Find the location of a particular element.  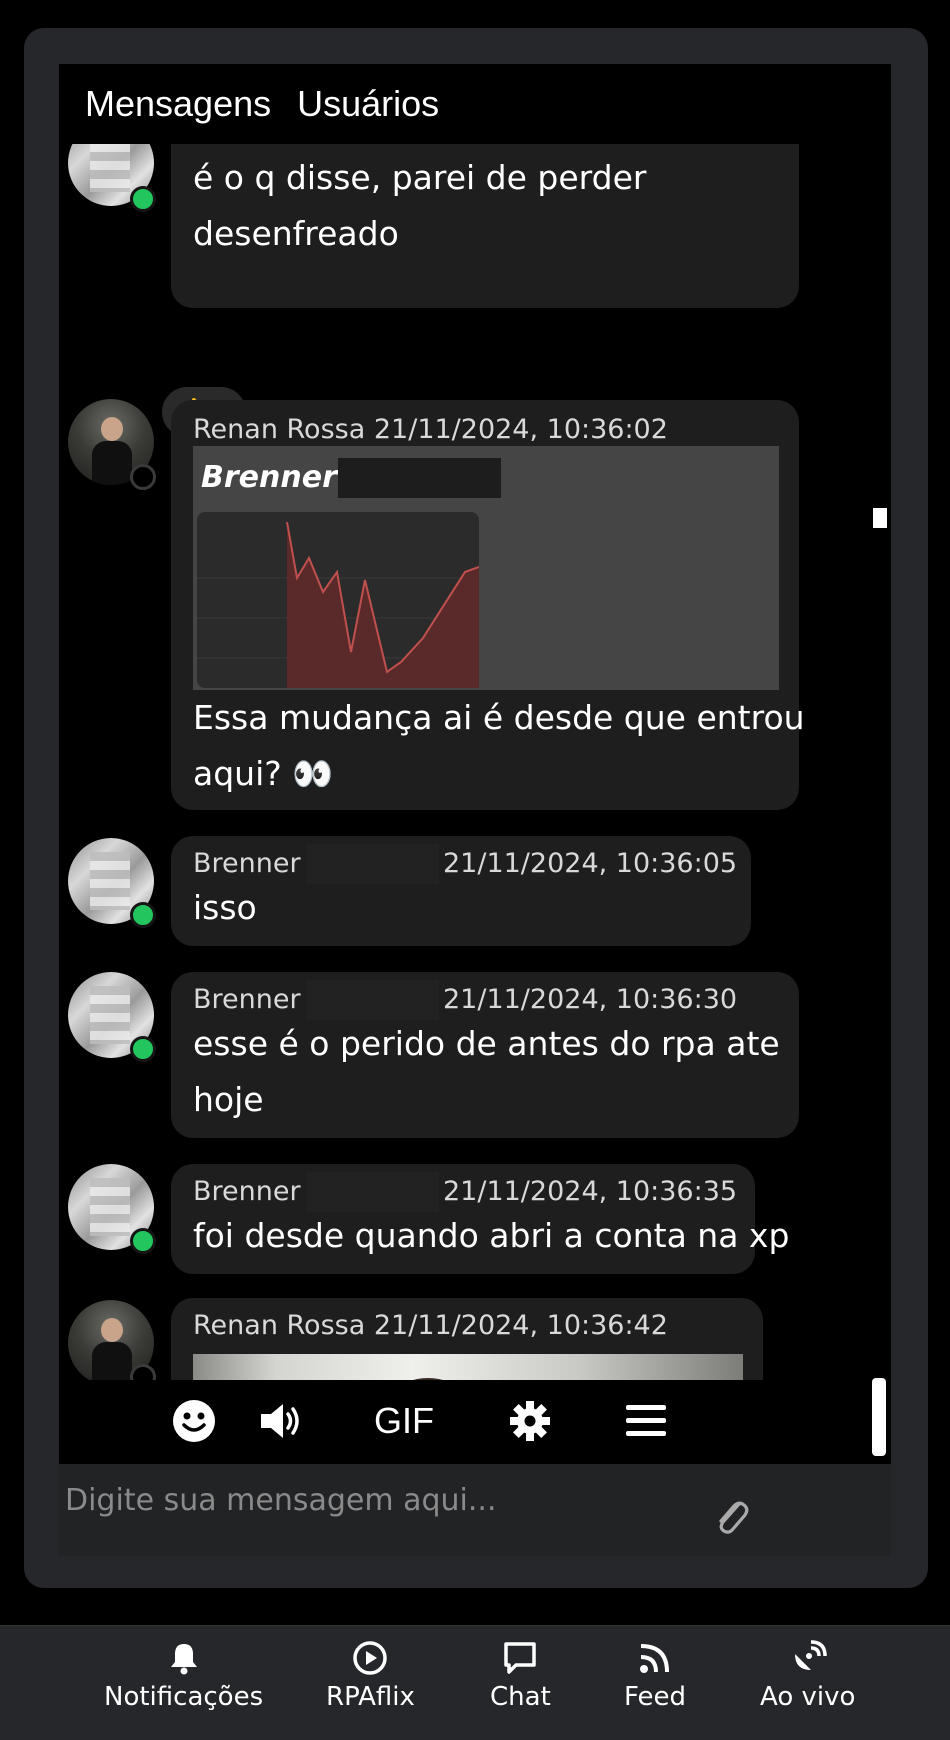

message-bubble: Brenner 21/11/2024, 10:36:05 isso is located at coordinates (461, 891).